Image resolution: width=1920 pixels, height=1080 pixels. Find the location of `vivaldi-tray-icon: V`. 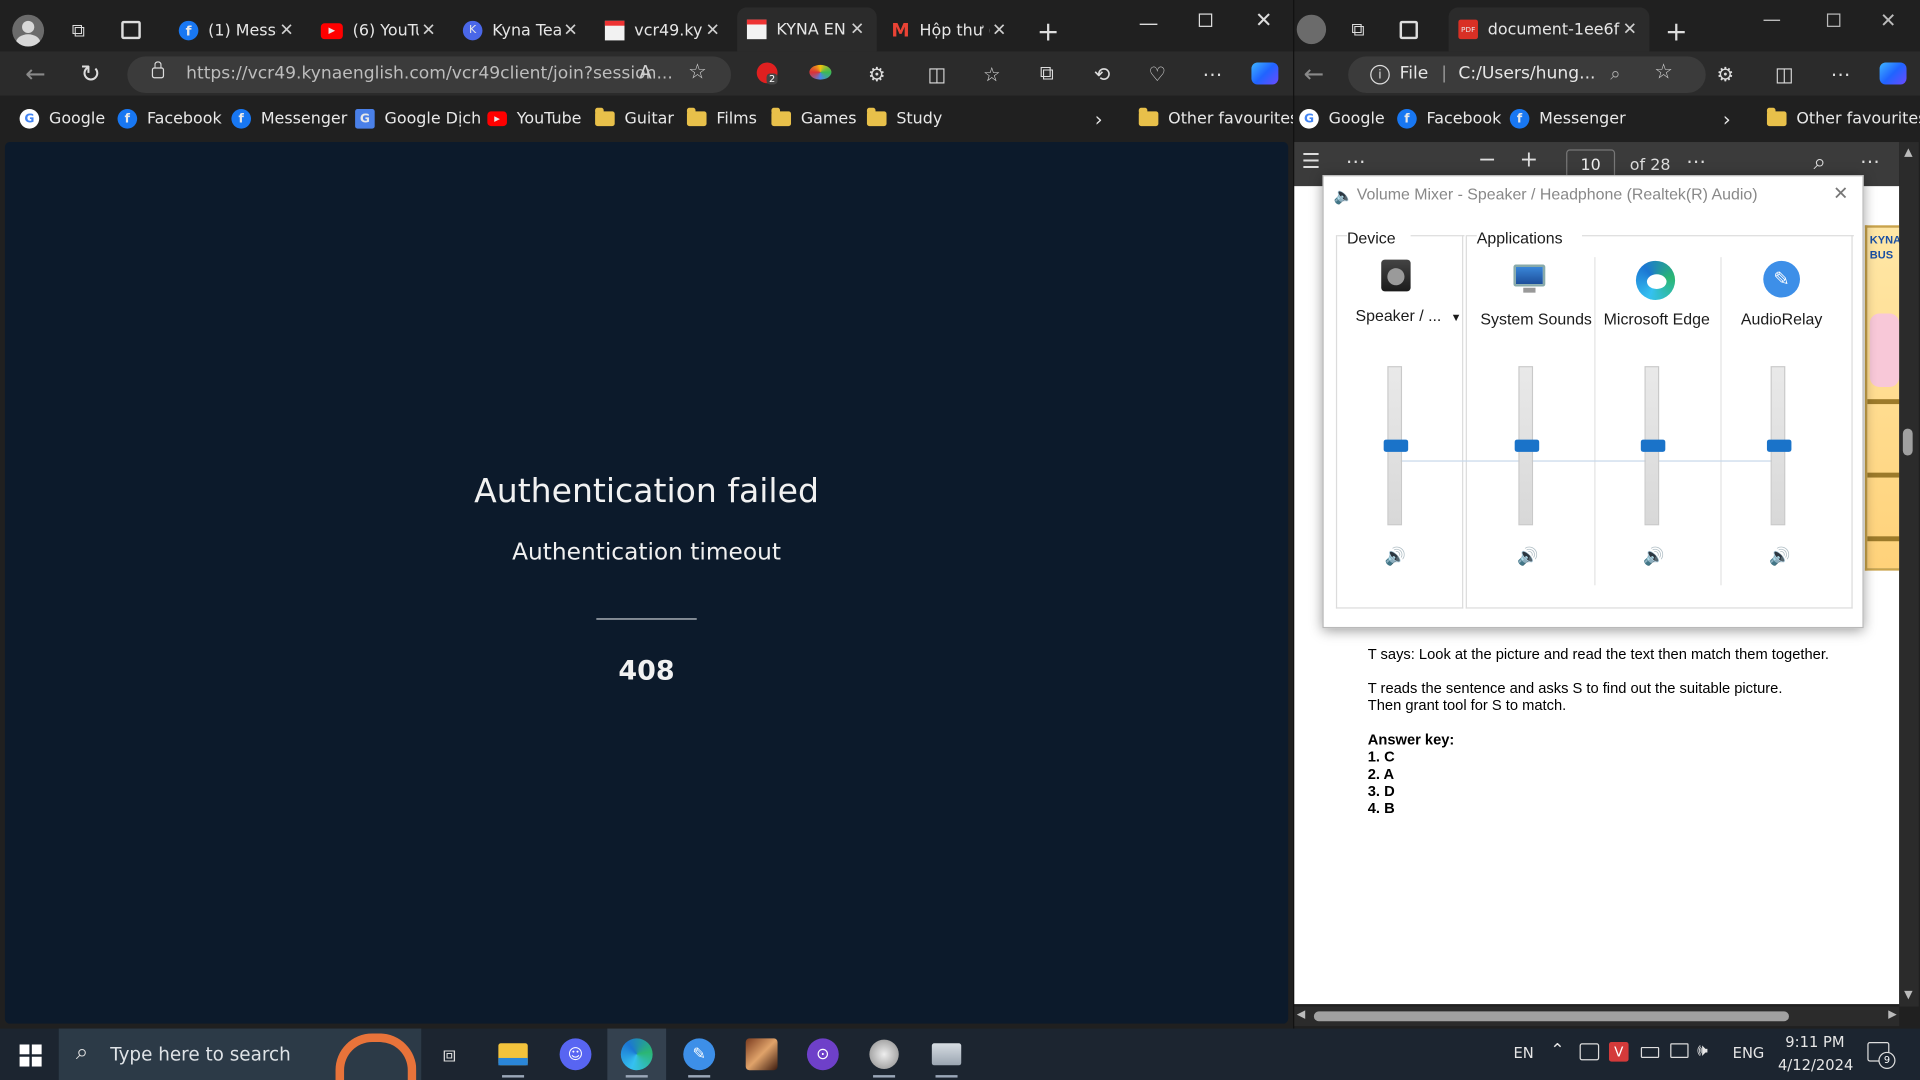

vivaldi-tray-icon: V is located at coordinates (1618, 1052).